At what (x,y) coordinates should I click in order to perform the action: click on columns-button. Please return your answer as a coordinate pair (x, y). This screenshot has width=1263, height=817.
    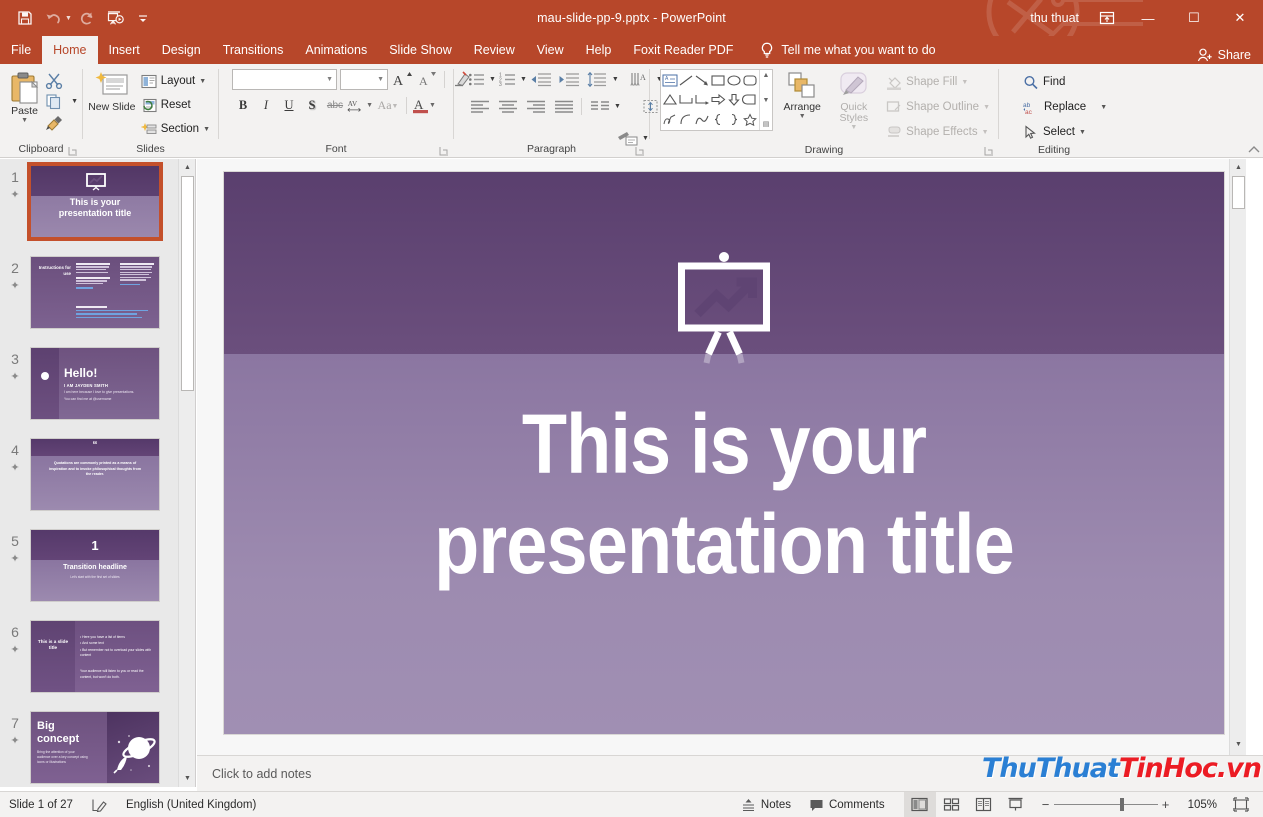
    Looking at the image, I should click on (599, 106).